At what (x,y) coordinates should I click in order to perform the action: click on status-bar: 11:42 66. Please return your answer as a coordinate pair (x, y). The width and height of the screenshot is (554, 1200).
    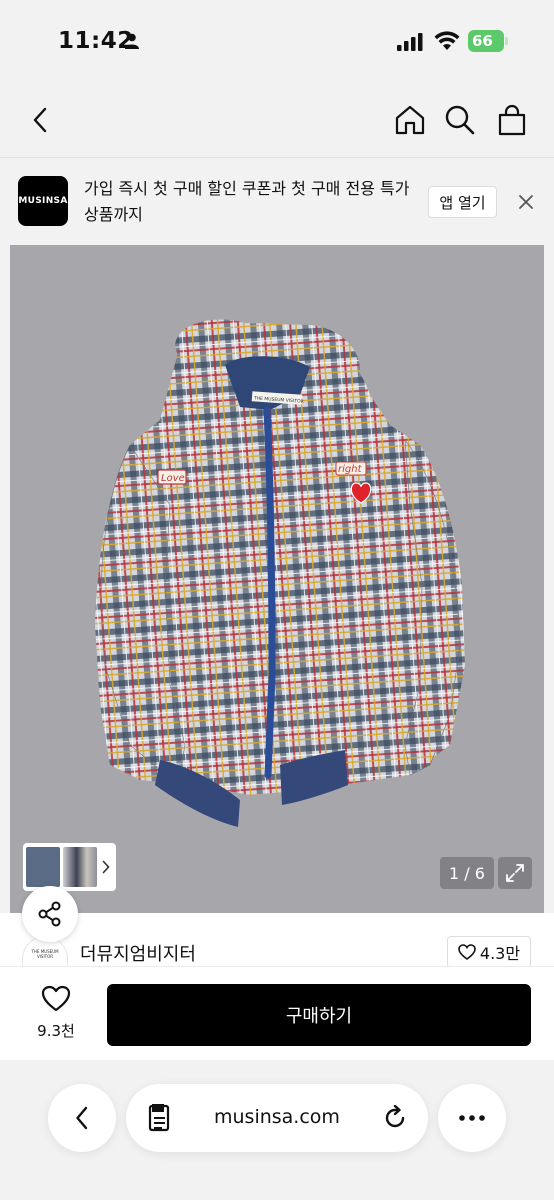
    Looking at the image, I should click on (277, 41).